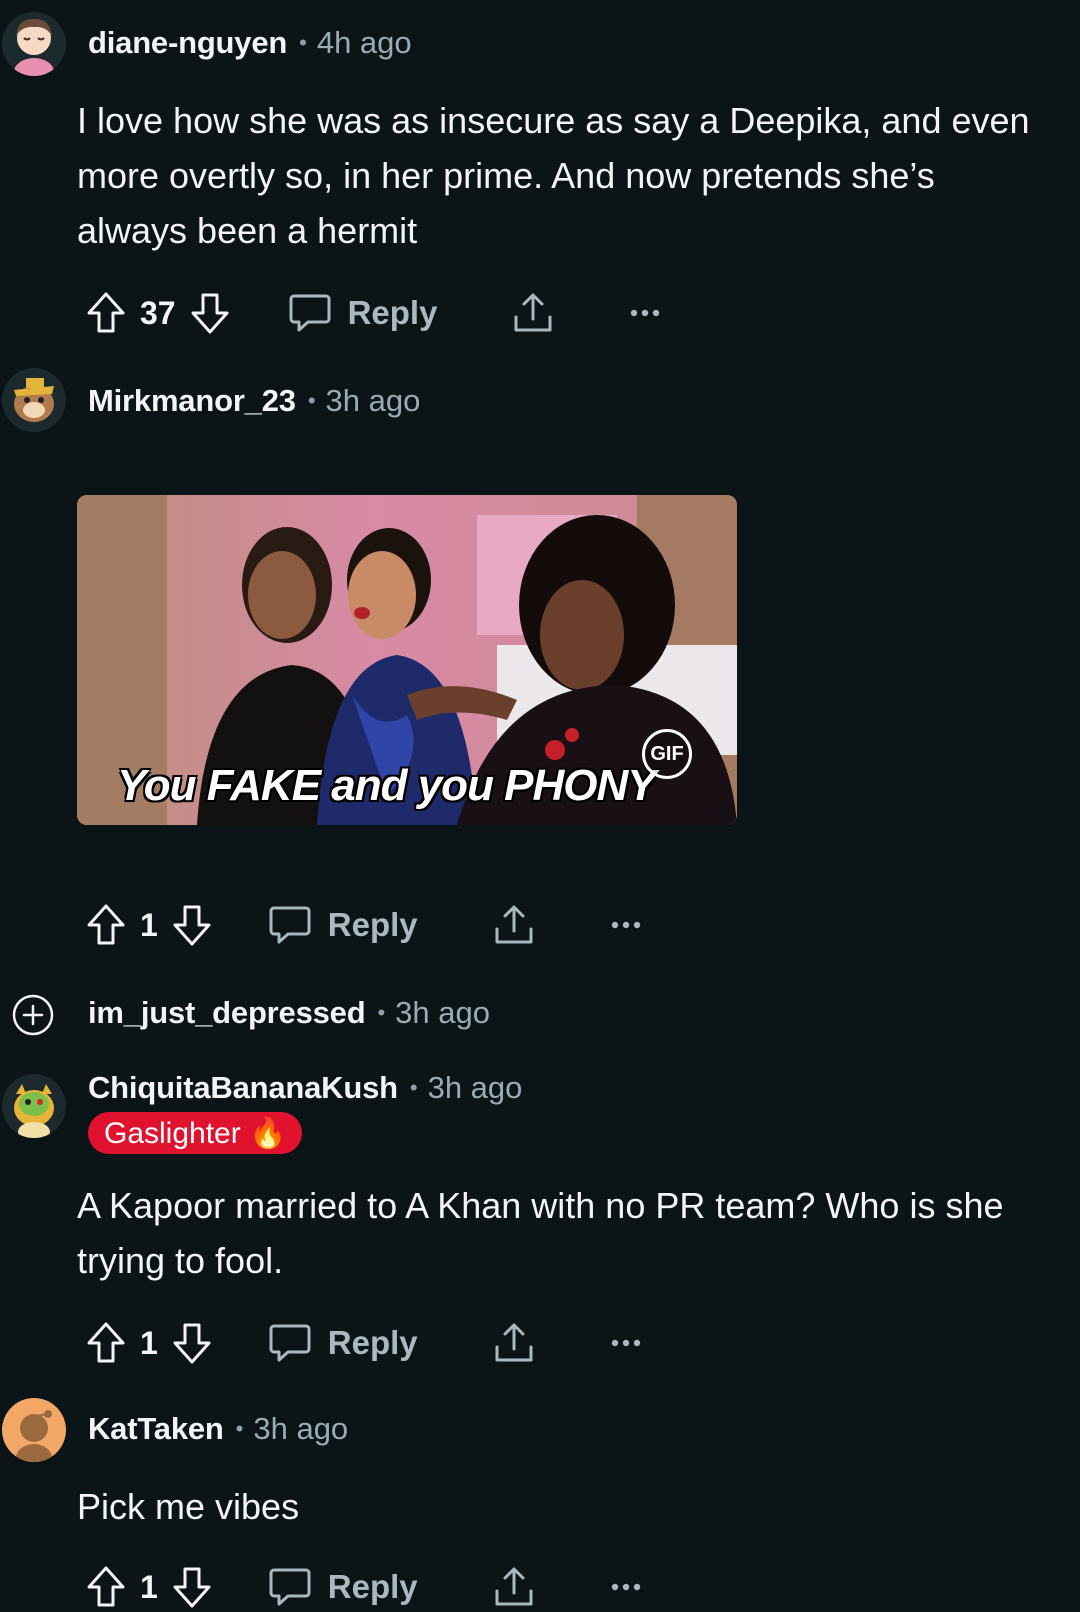 Image resolution: width=1080 pixels, height=1612 pixels. What do you see at coordinates (33, 1015) in the screenshot?
I see `expand-thread-icon` at bounding box center [33, 1015].